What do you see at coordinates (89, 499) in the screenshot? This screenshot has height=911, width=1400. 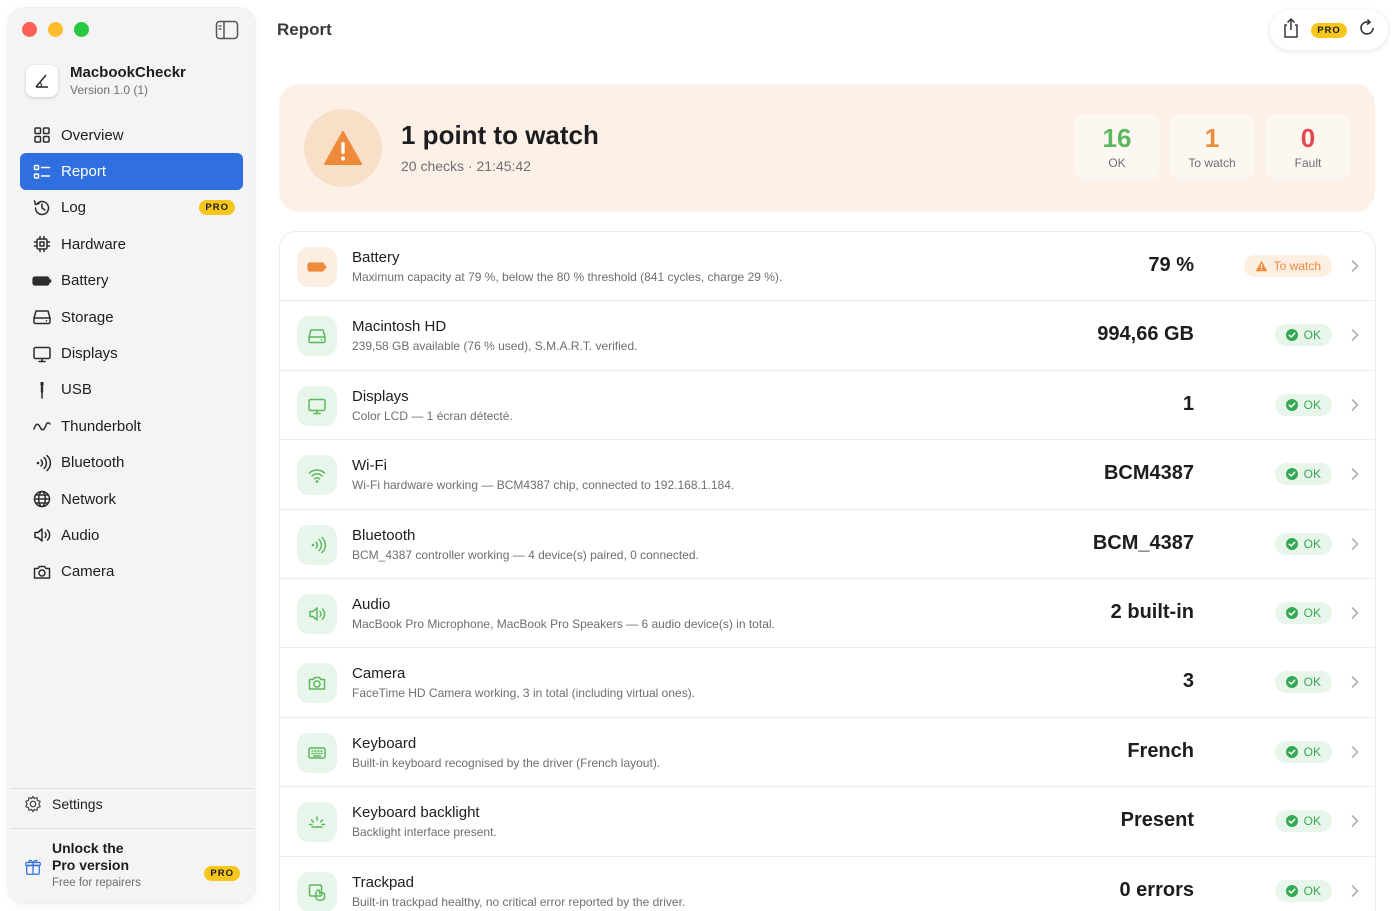 I see `sidebar-item-label: Network` at bounding box center [89, 499].